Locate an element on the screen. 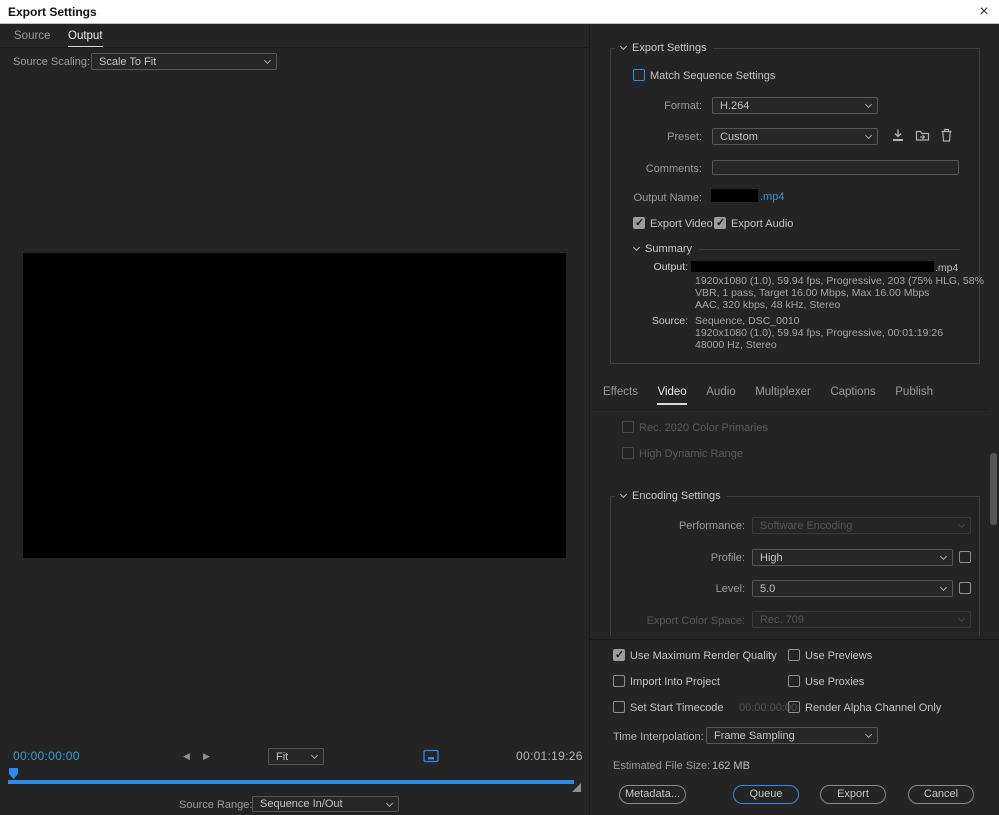 Image resolution: width=999 pixels, height=815 pixels. panel-divider is located at coordinates (589, 419).